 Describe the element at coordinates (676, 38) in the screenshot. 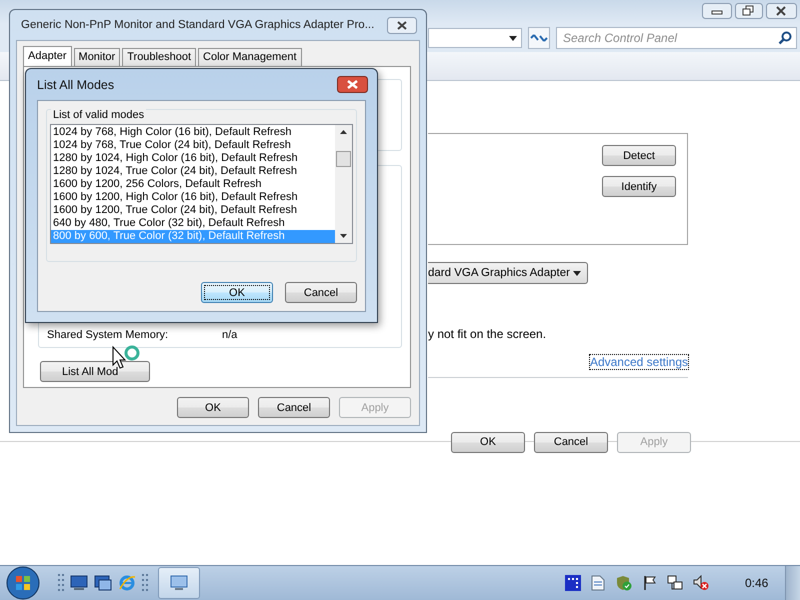

I see `search-field: Search Control Panel` at that location.